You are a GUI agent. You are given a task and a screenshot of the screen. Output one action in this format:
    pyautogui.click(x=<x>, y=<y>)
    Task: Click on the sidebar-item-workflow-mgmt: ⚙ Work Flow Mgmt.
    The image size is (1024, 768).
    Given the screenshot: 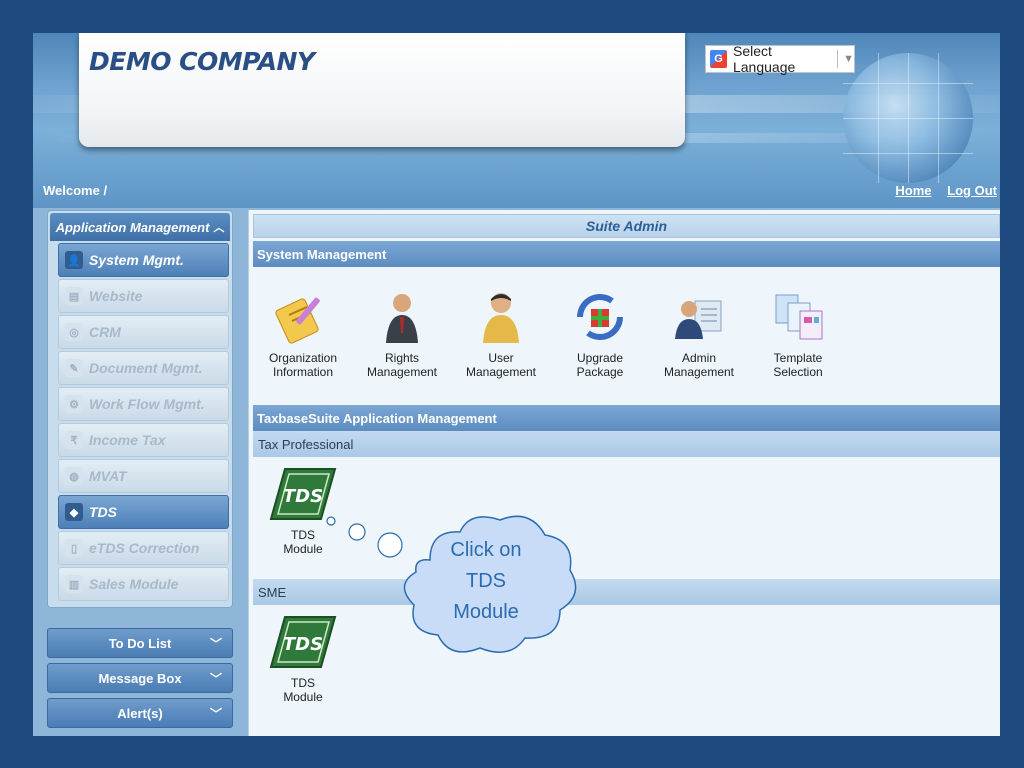 What is the action you would take?
    pyautogui.click(x=143, y=404)
    